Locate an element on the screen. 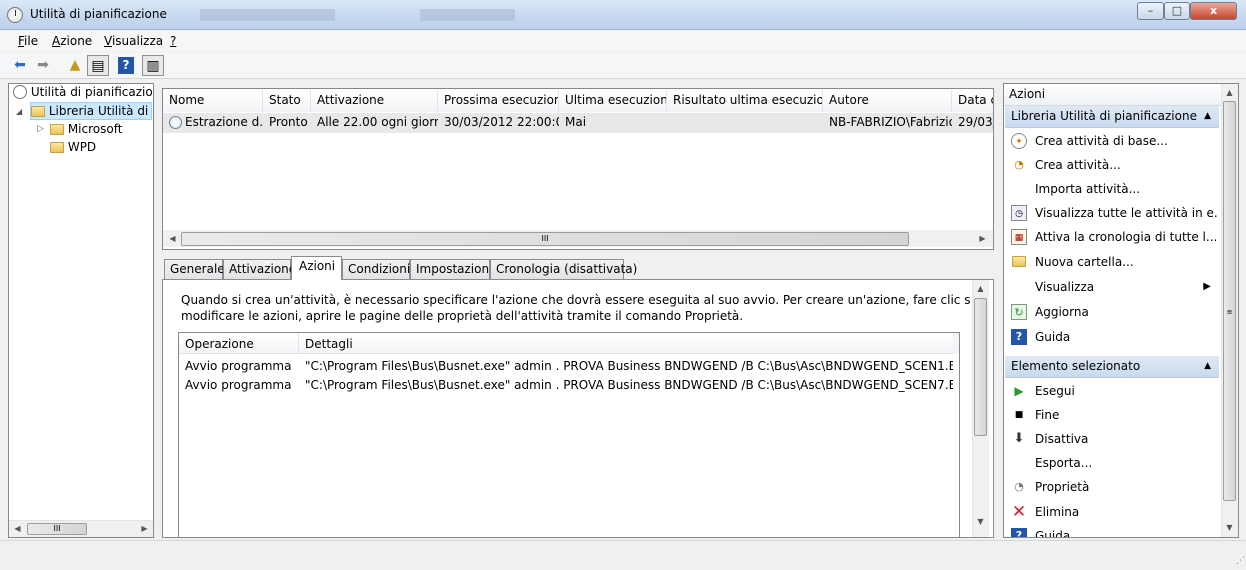  action-elimina: ✕ Elimina is located at coordinates (1112, 512).